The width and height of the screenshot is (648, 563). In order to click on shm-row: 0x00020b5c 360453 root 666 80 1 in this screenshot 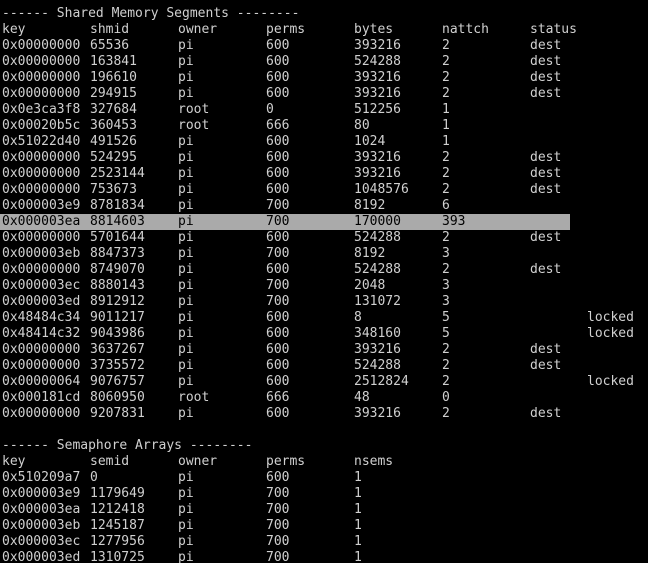, I will do `click(324, 126)`.